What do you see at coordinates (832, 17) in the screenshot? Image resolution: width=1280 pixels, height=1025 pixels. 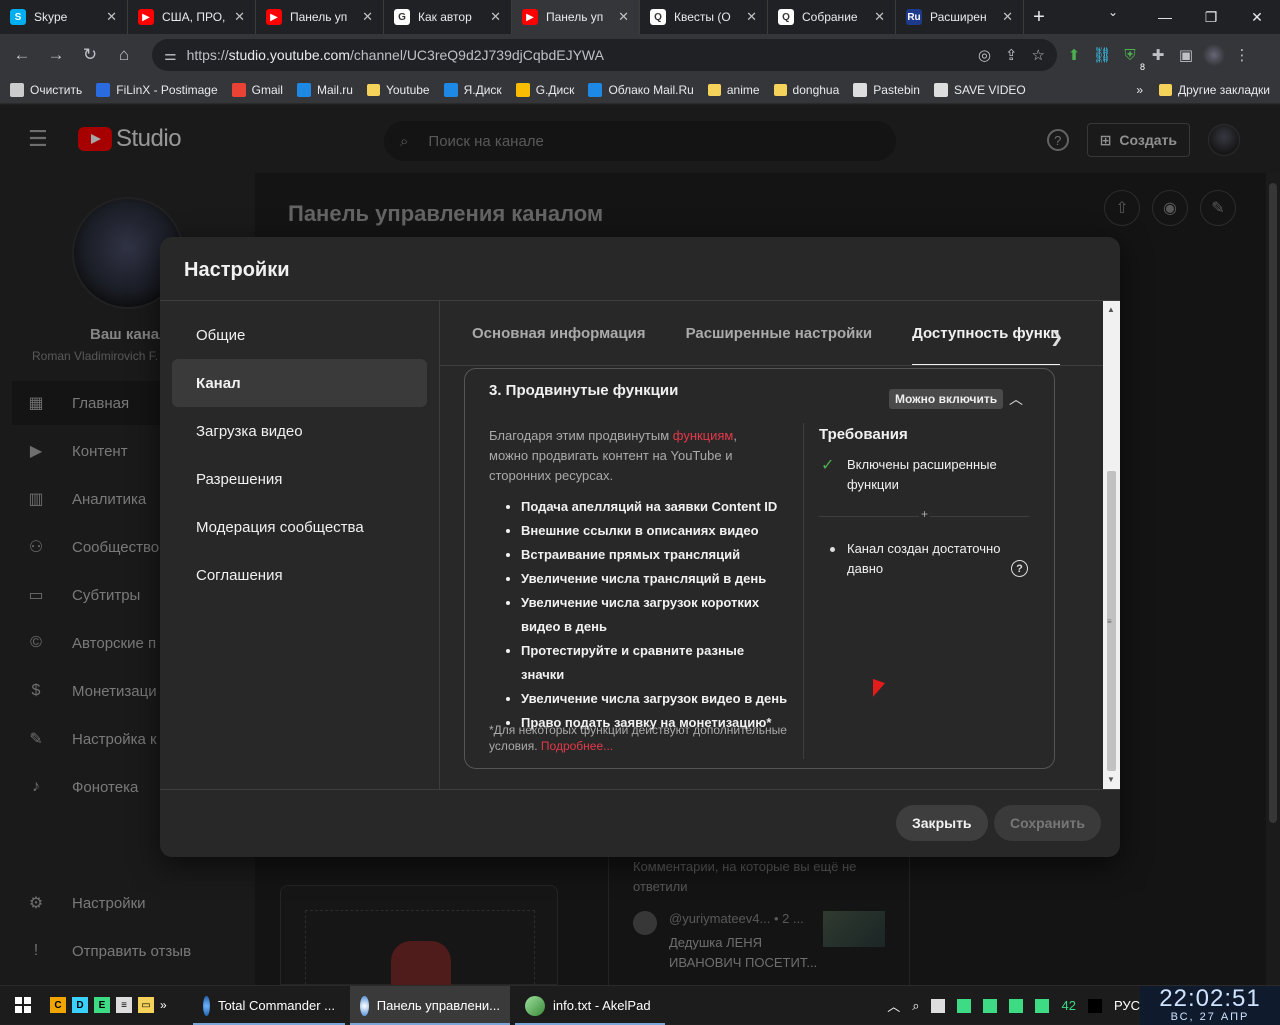 I see `browser-tab: Q Собрание ✕` at bounding box center [832, 17].